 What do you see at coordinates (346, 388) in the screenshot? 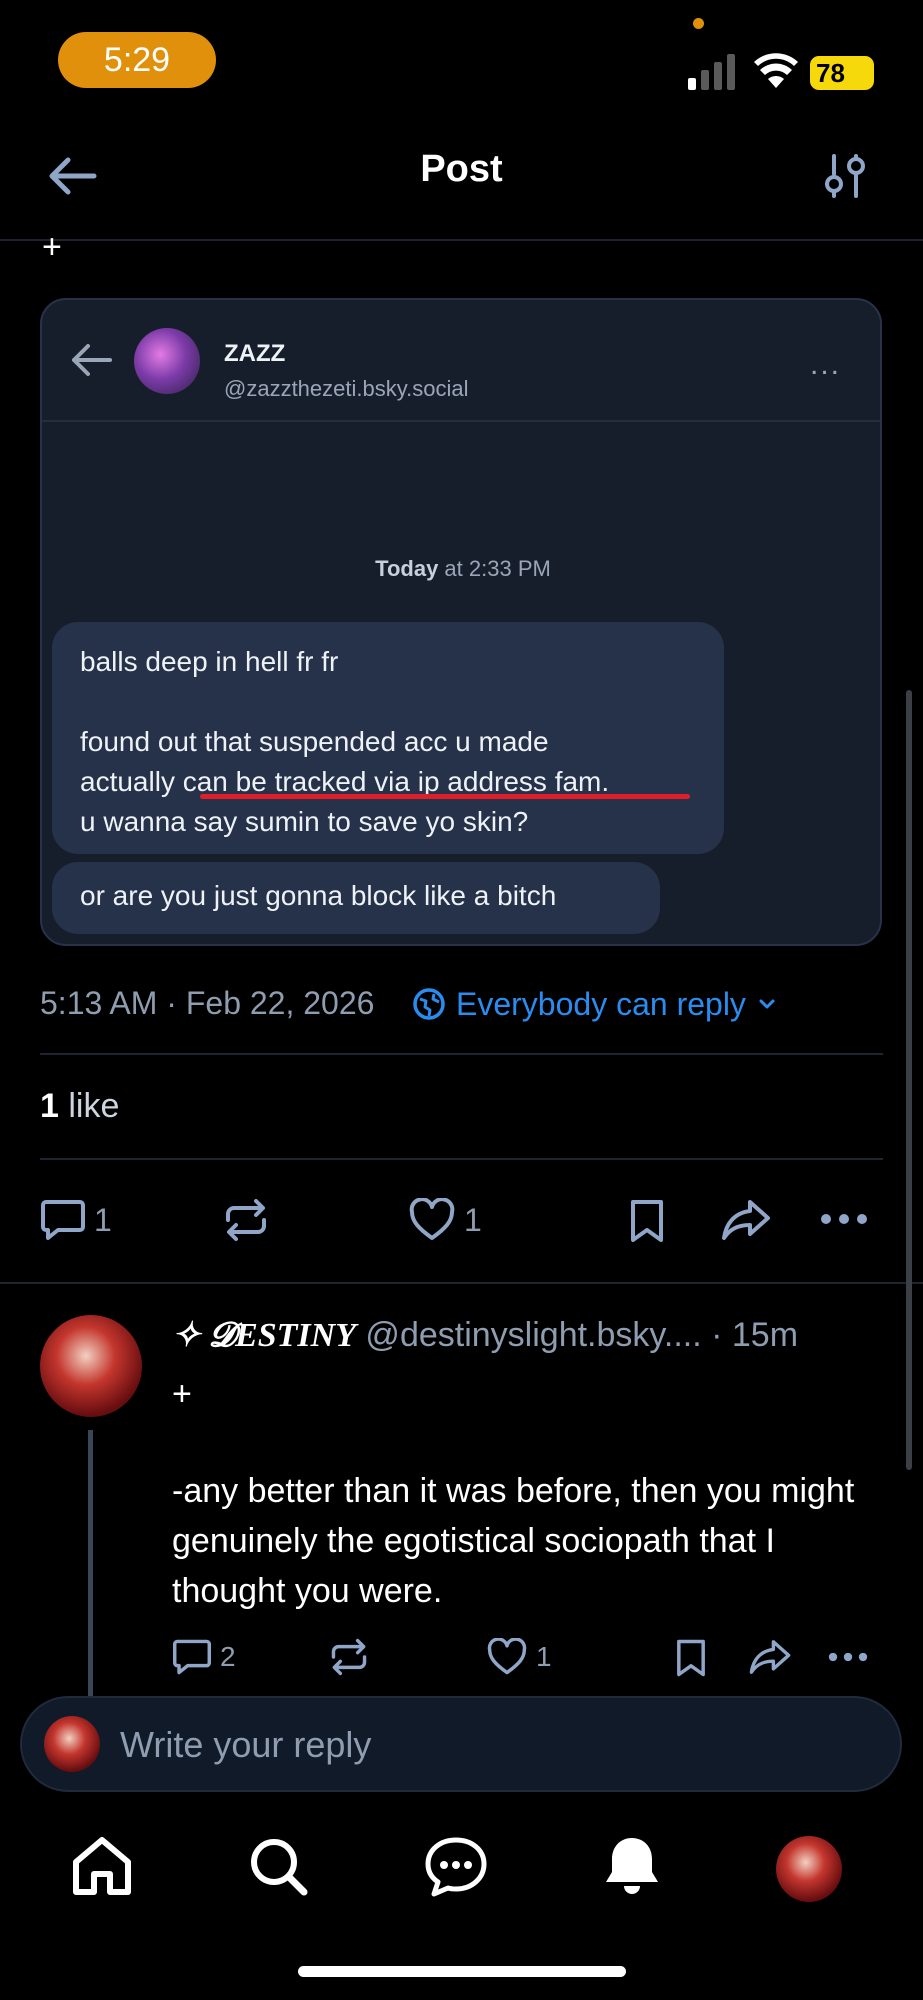
I see `image-handle: @zazzthezeti.bsky.social` at bounding box center [346, 388].